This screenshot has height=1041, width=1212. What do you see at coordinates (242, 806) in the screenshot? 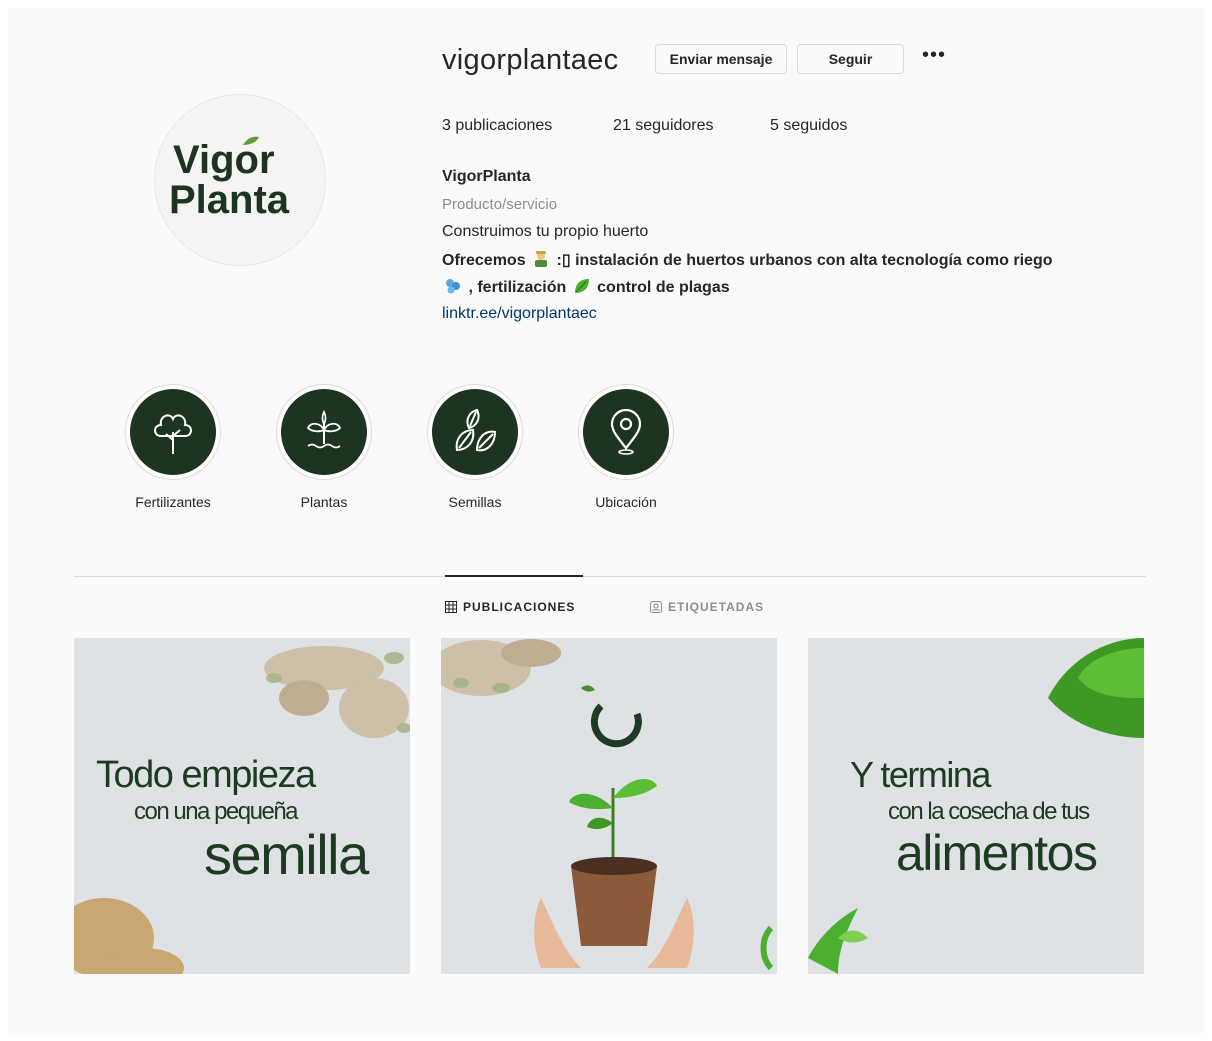
I see `post-thumbnail: Todo empieza con una pequeña semilla` at bounding box center [242, 806].